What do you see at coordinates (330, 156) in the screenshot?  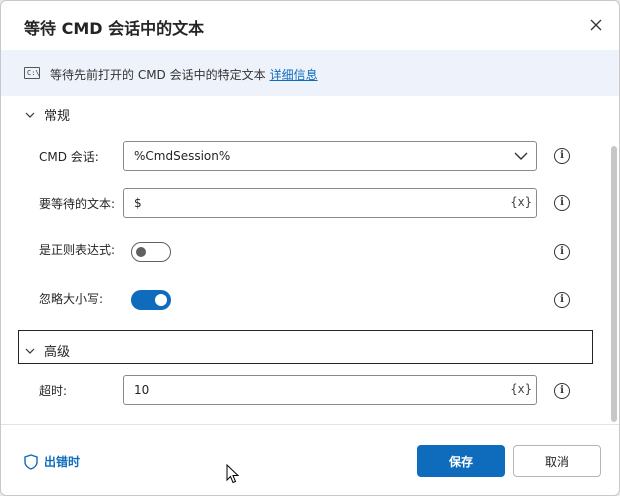 I see `cmd-session-dropdown: %CmdSession%` at bounding box center [330, 156].